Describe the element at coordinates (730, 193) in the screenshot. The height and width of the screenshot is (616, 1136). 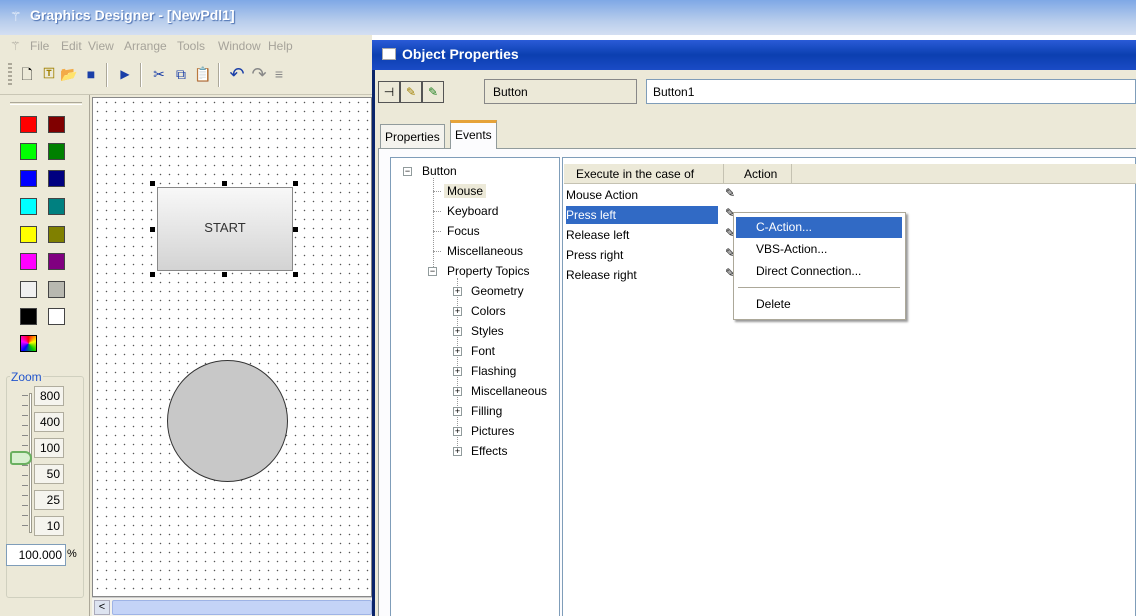
I see `action-lightning-icon: ✎` at that location.